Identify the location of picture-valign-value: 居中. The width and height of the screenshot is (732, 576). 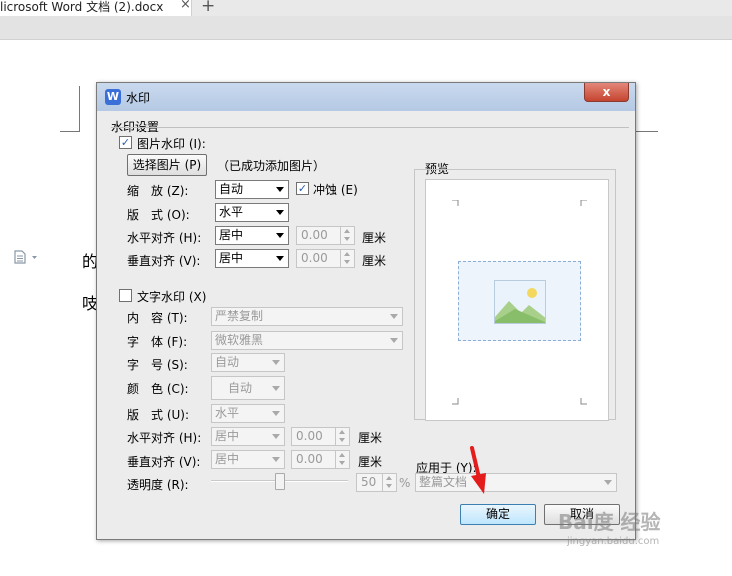
(231, 258).